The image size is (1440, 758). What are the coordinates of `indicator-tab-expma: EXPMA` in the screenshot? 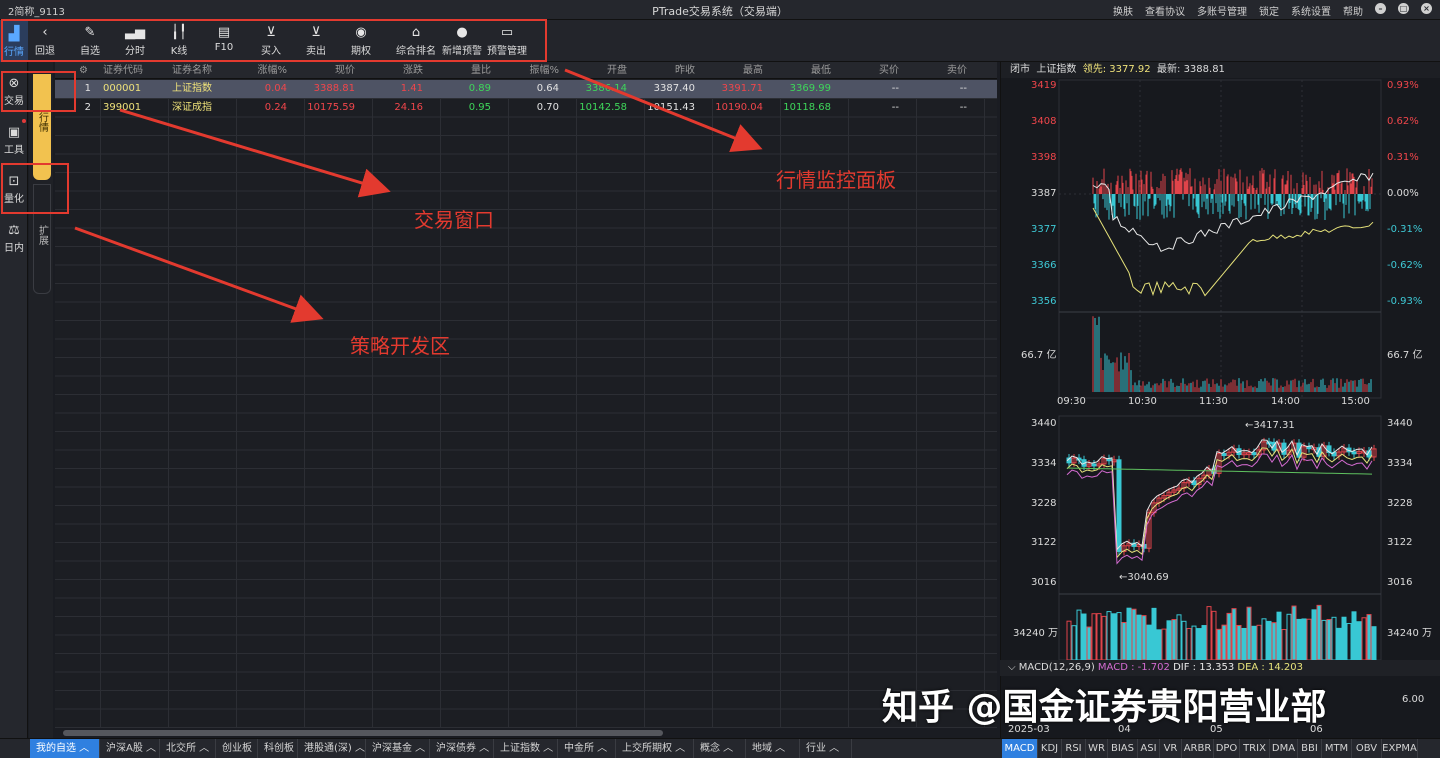 It's located at (1400, 748).